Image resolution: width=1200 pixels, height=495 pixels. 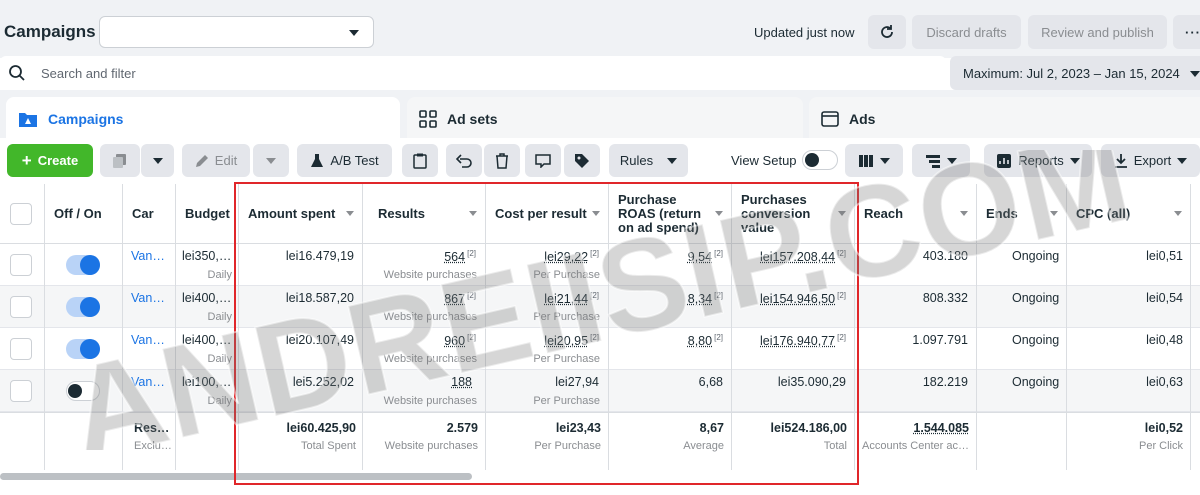 What do you see at coordinates (27, 160) in the screenshot?
I see `plus-icon: +` at bounding box center [27, 160].